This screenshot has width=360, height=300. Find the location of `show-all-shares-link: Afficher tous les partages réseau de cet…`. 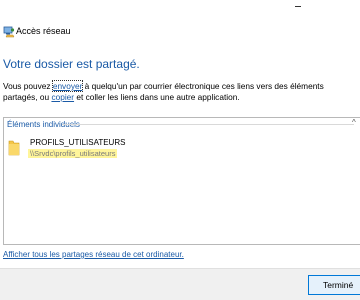

show-all-shares-link: Afficher tous les partages réseau de cet… is located at coordinates (93, 255).